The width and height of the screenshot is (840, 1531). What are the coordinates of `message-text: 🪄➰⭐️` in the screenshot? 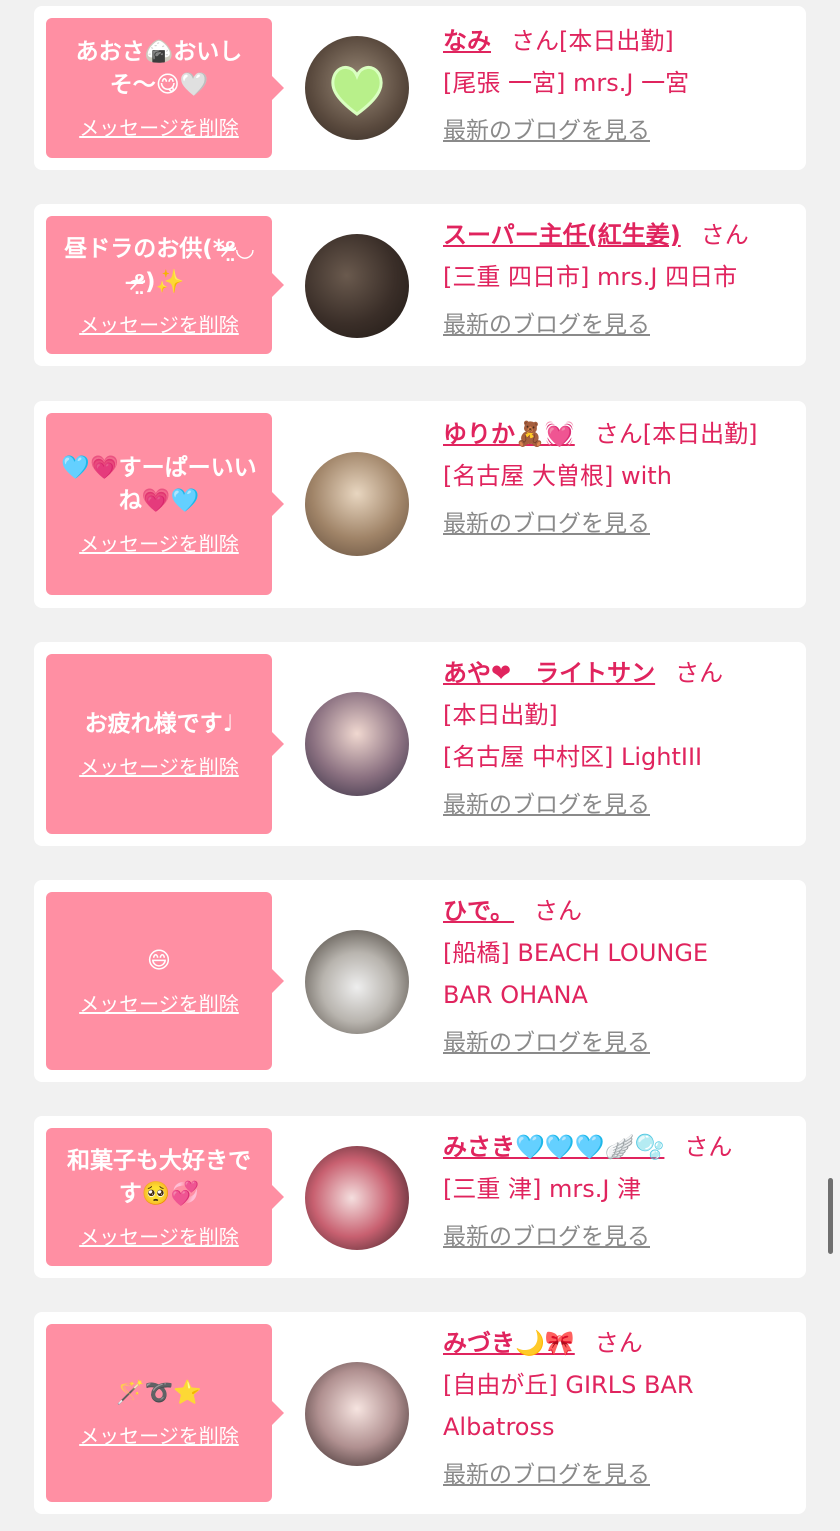 It's located at (159, 1393).